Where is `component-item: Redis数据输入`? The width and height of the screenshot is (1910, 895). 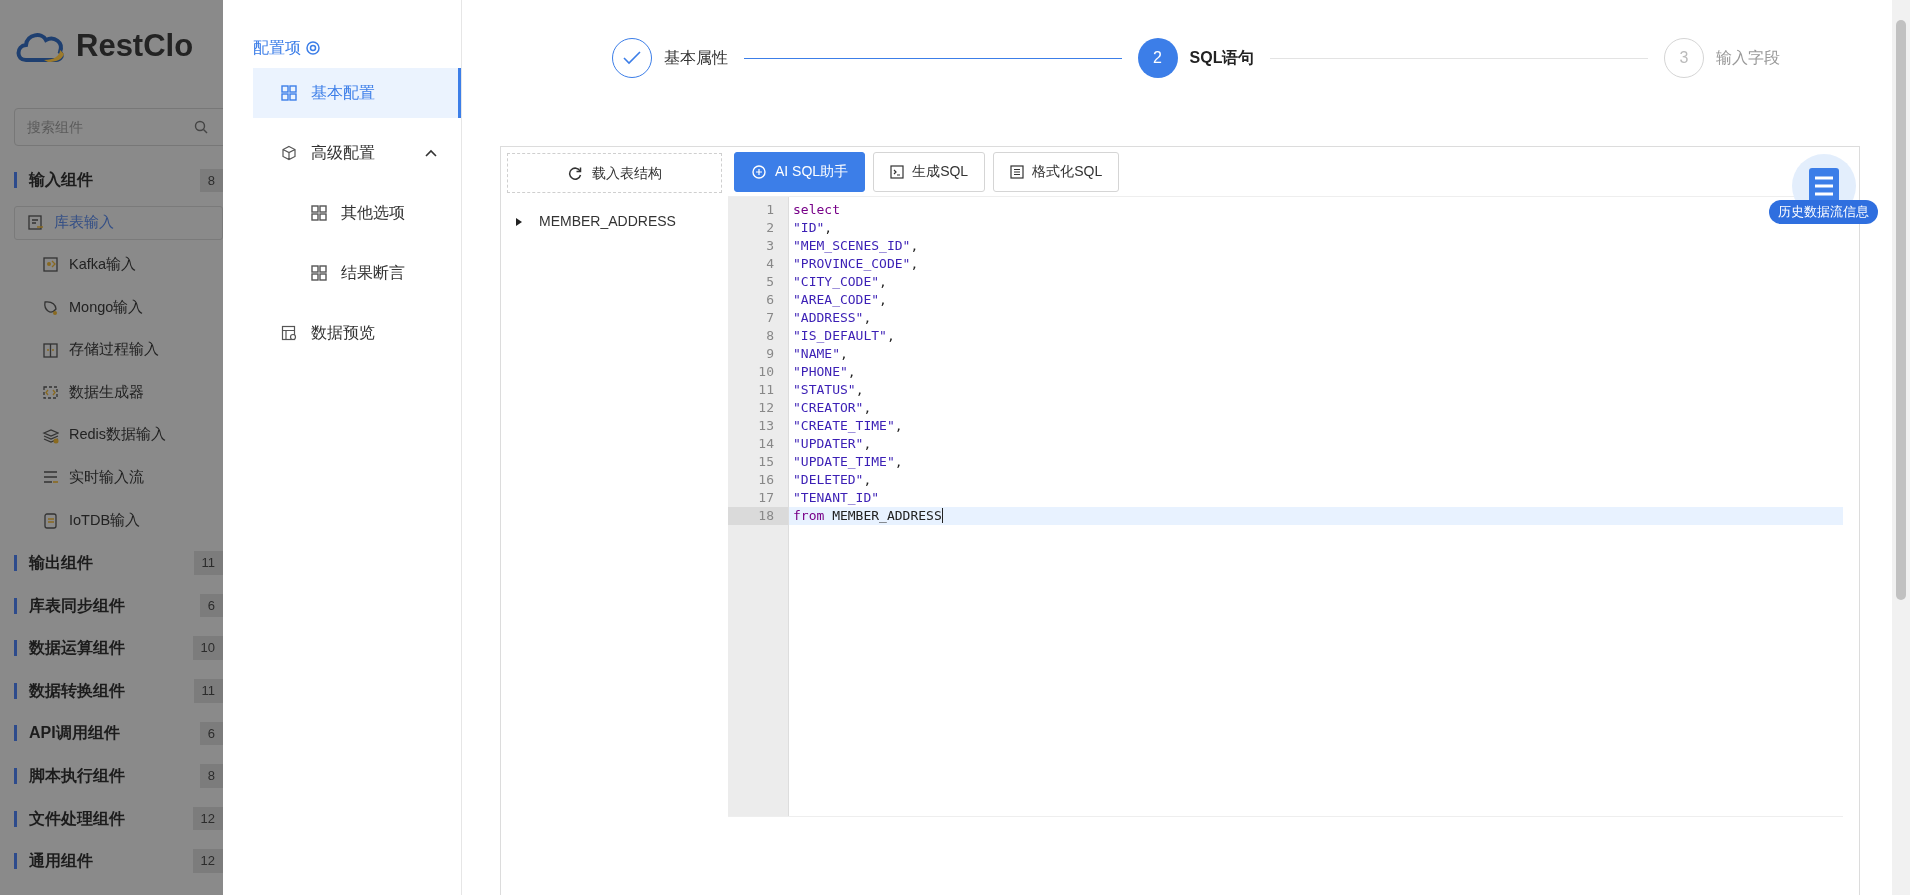 component-item: Redis数据输入 is located at coordinates (118, 435).